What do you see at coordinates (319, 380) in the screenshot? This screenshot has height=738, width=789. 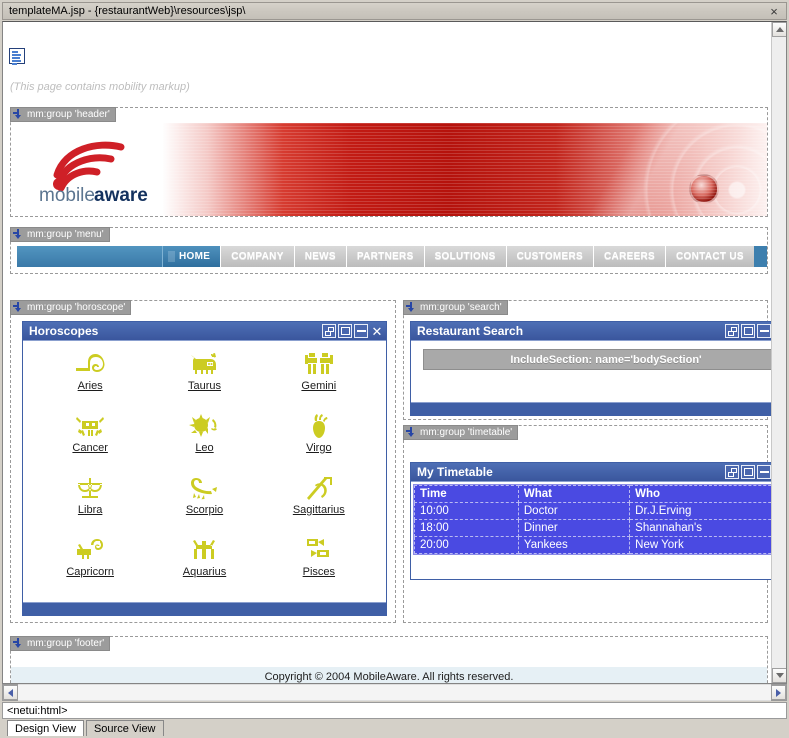 I see `zodiac-cell-gemini: Gemini` at bounding box center [319, 380].